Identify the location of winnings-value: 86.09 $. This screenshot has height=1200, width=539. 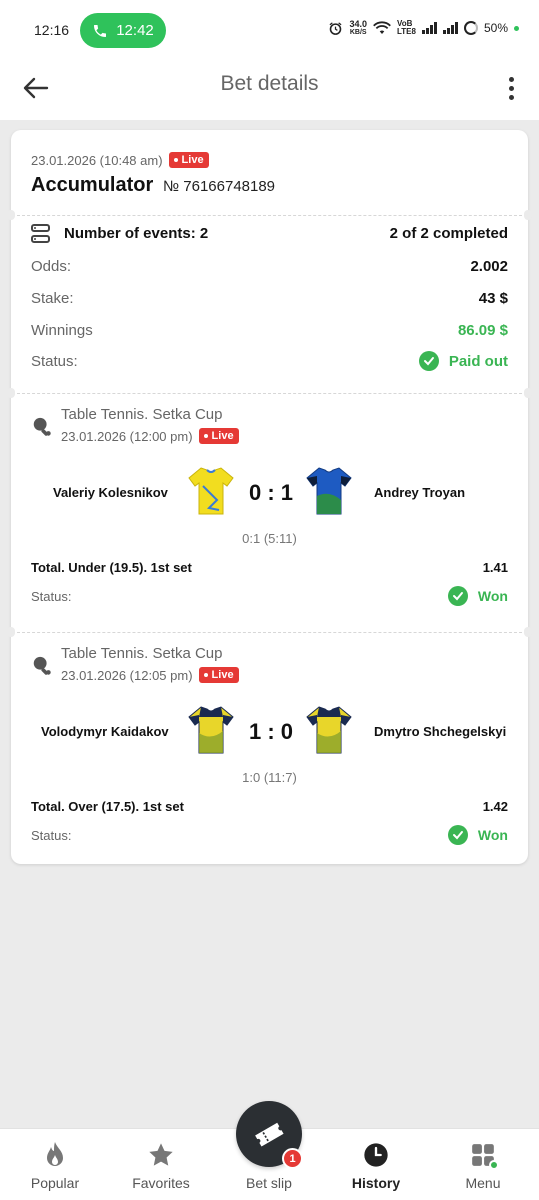
(482, 330).